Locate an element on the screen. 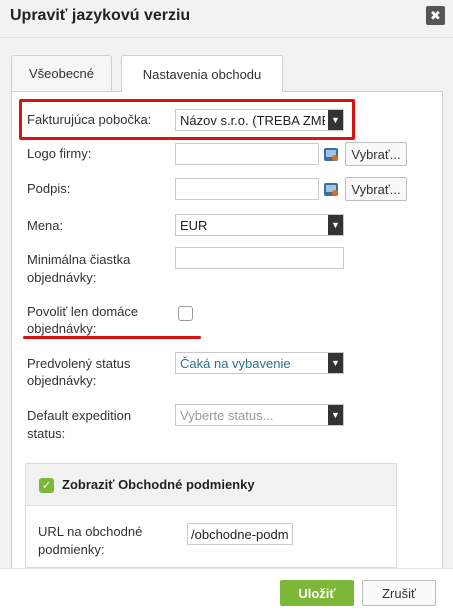 This screenshot has height=612, width=453. min-order-label-line1: Minimálna čiastka is located at coordinates (79, 259).